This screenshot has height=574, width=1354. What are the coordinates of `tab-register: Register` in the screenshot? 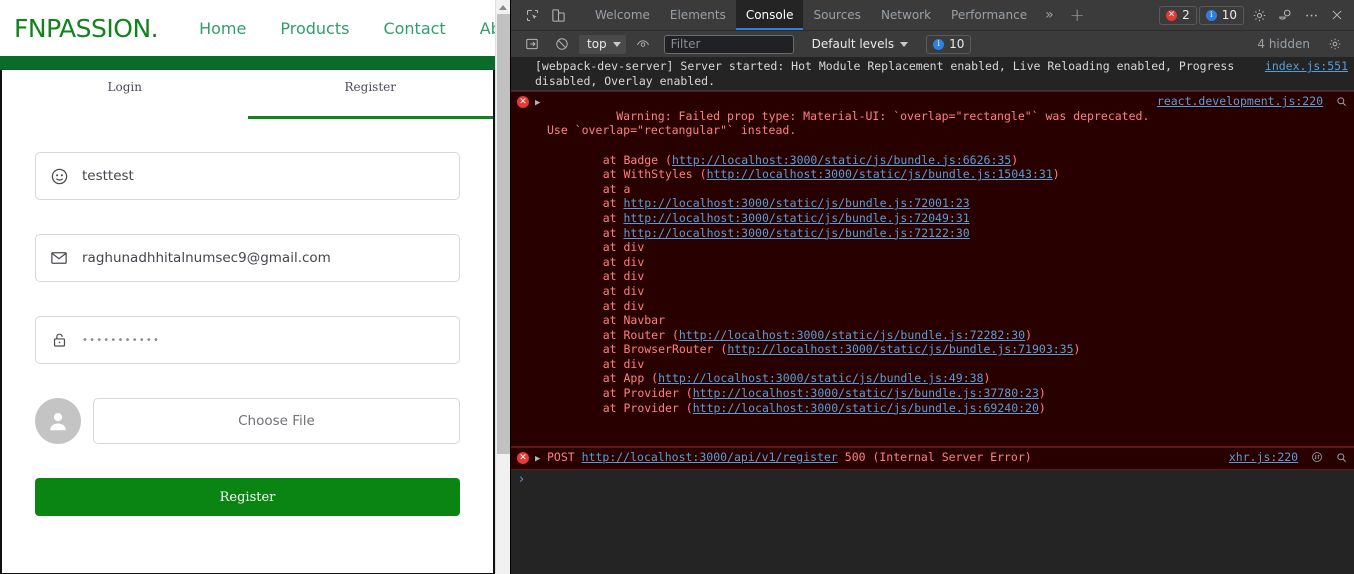 It's located at (370, 94).